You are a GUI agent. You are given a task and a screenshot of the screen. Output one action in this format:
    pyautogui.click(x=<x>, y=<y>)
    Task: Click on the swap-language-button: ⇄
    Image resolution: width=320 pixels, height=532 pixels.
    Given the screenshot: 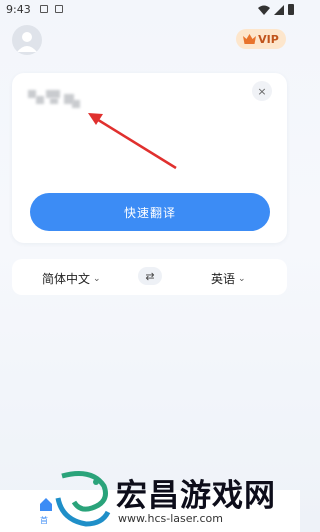 What is the action you would take?
    pyautogui.click(x=150, y=276)
    